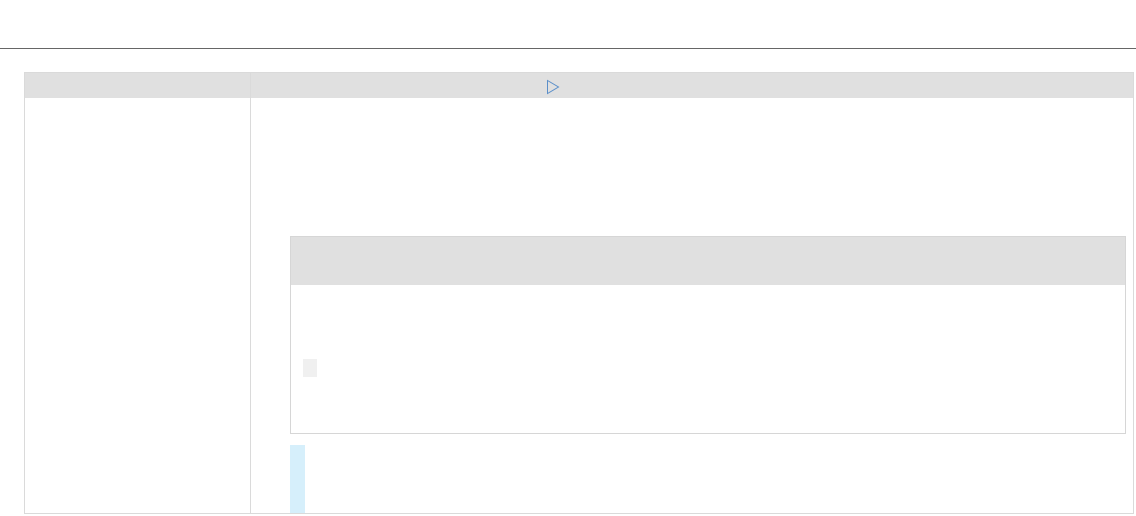 The height and width of the screenshot is (516, 1136). What do you see at coordinates (708, 261) in the screenshot?
I see `content-card-header` at bounding box center [708, 261].